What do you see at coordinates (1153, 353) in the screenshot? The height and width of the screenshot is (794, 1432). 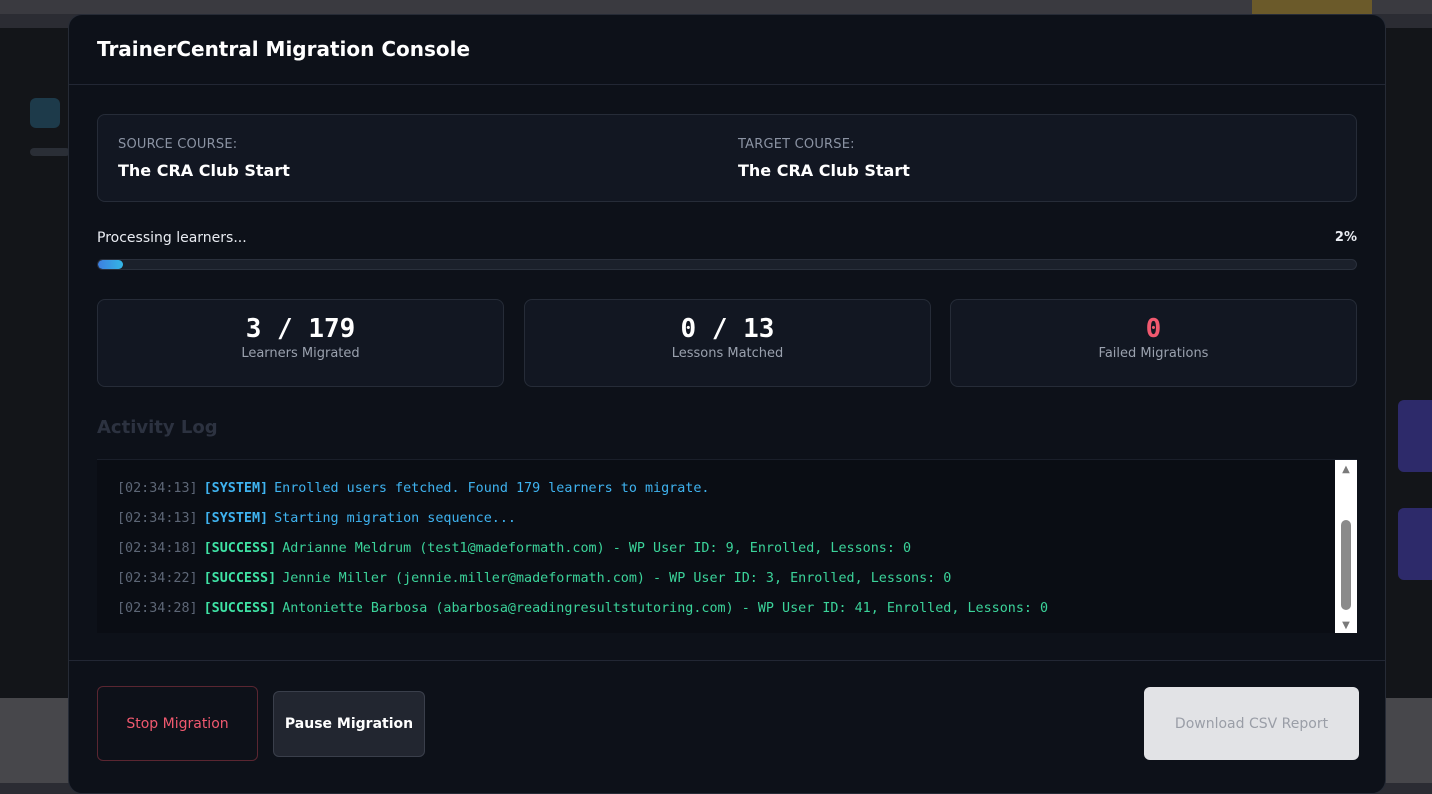 I see `stat-label: Failed Migrations` at bounding box center [1153, 353].